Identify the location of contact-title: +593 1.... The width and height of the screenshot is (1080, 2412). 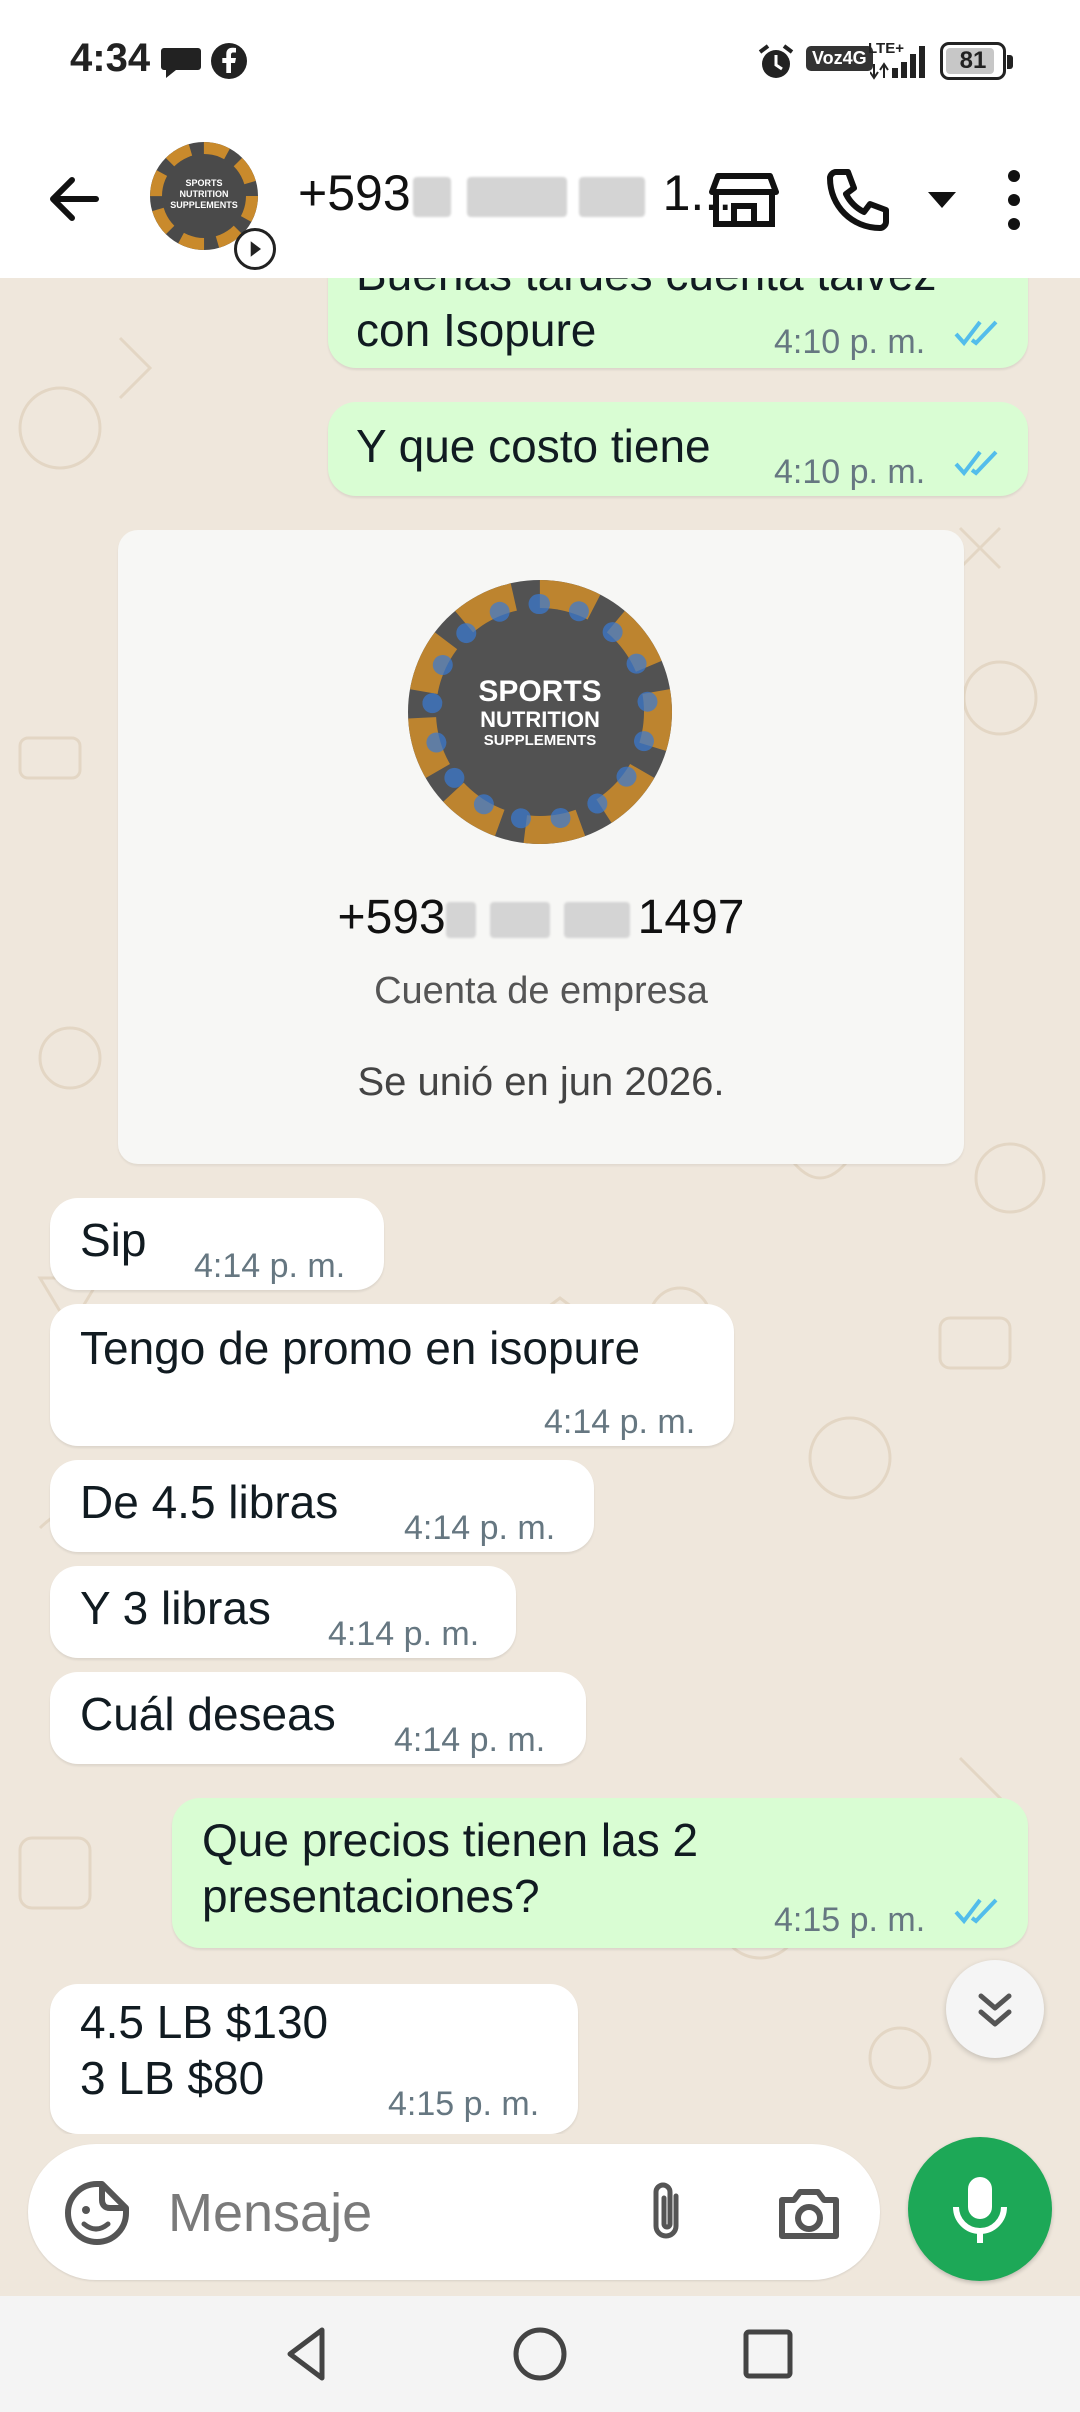
(515, 193).